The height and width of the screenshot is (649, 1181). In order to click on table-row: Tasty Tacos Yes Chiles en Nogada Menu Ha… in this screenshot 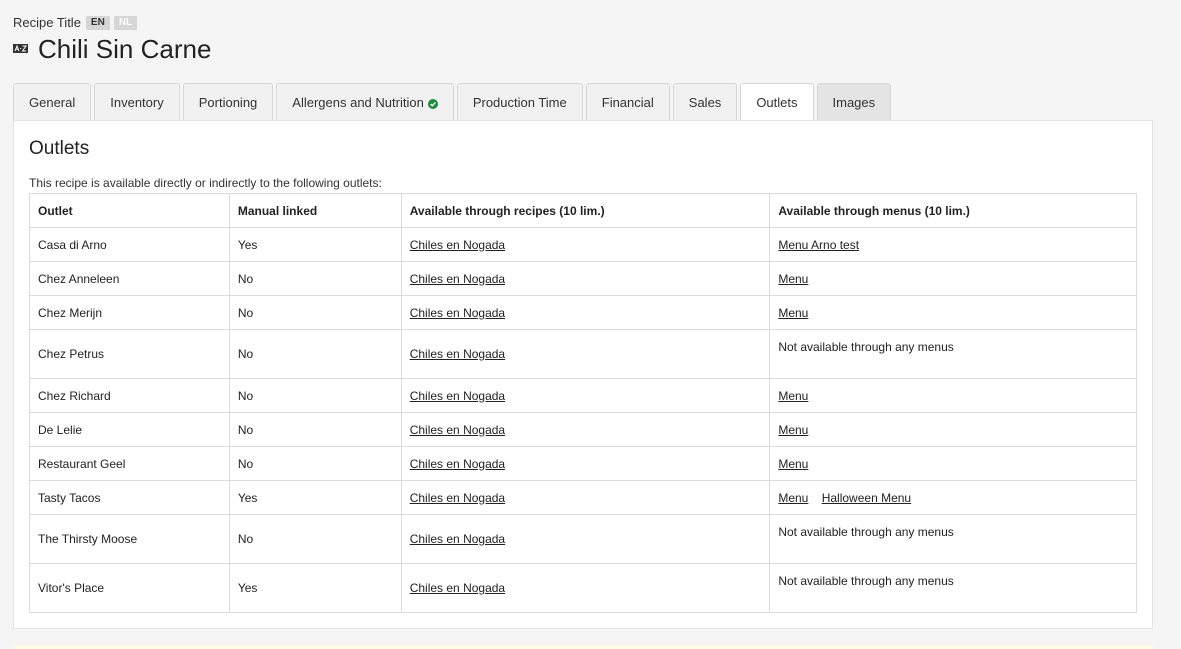, I will do `click(583, 497)`.